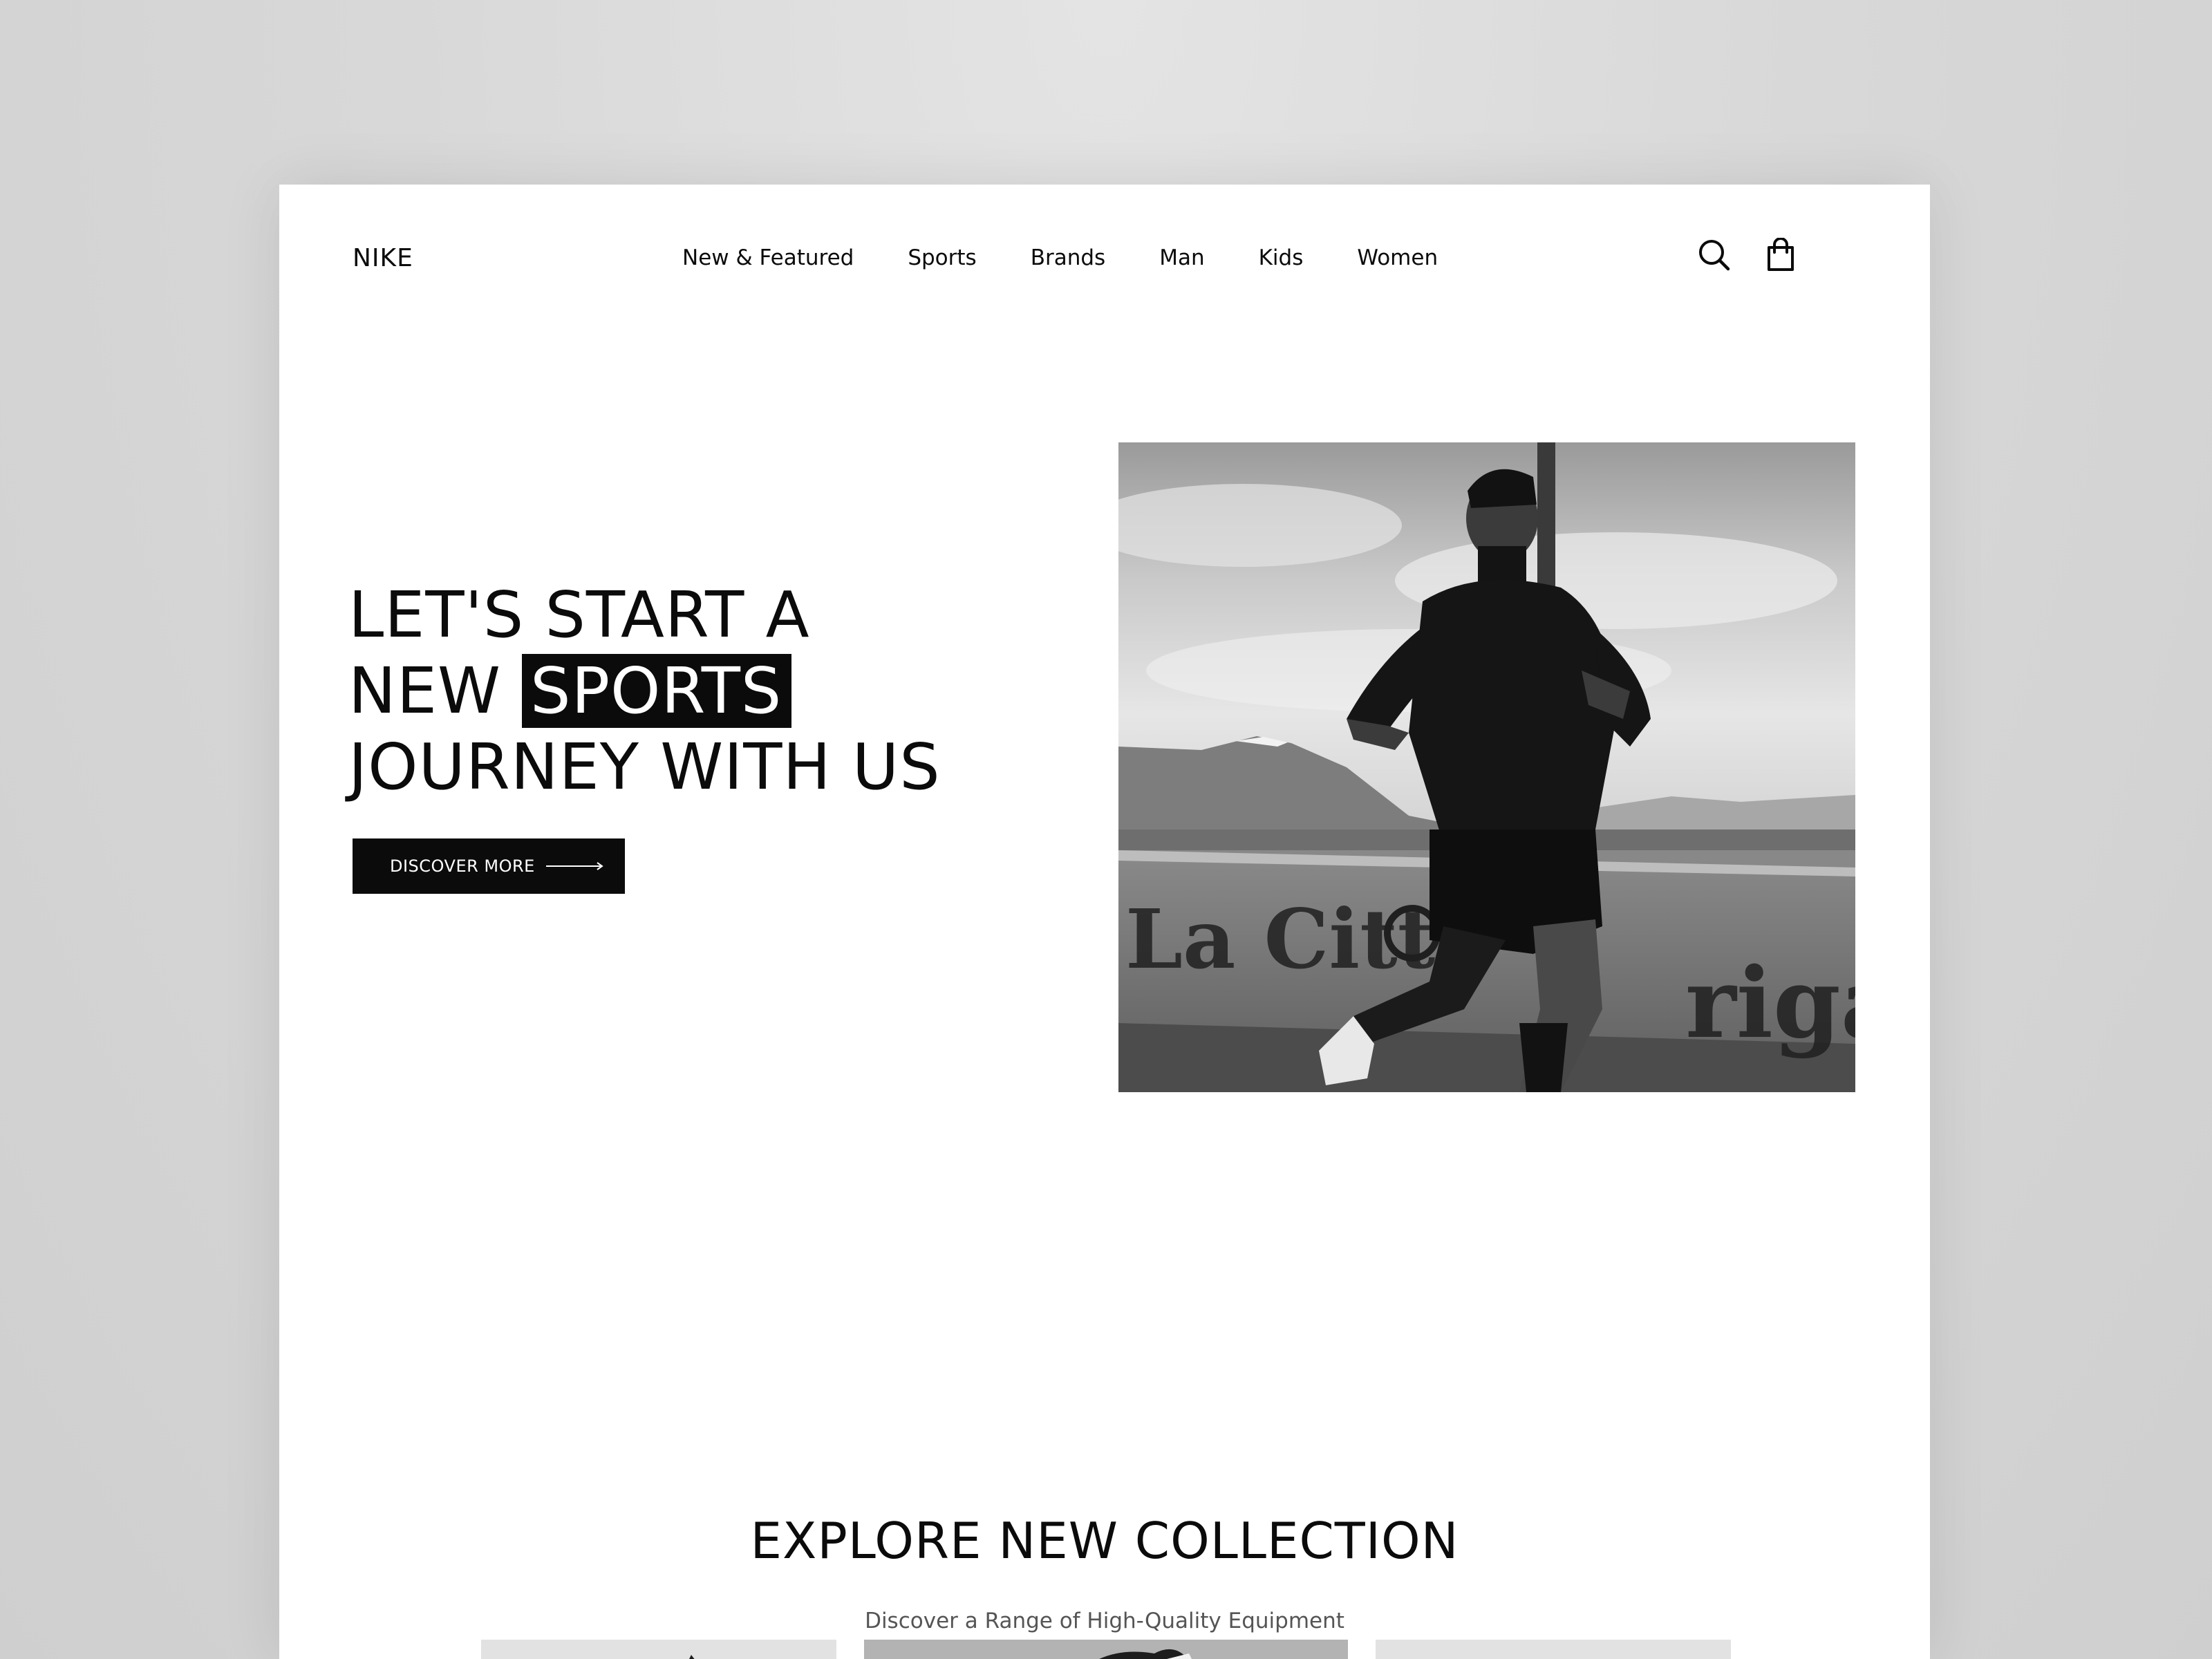 The width and height of the screenshot is (2212, 1659). What do you see at coordinates (1104, 1541) in the screenshot?
I see `collection-title: EXPLORE NEW COLLECTION` at bounding box center [1104, 1541].